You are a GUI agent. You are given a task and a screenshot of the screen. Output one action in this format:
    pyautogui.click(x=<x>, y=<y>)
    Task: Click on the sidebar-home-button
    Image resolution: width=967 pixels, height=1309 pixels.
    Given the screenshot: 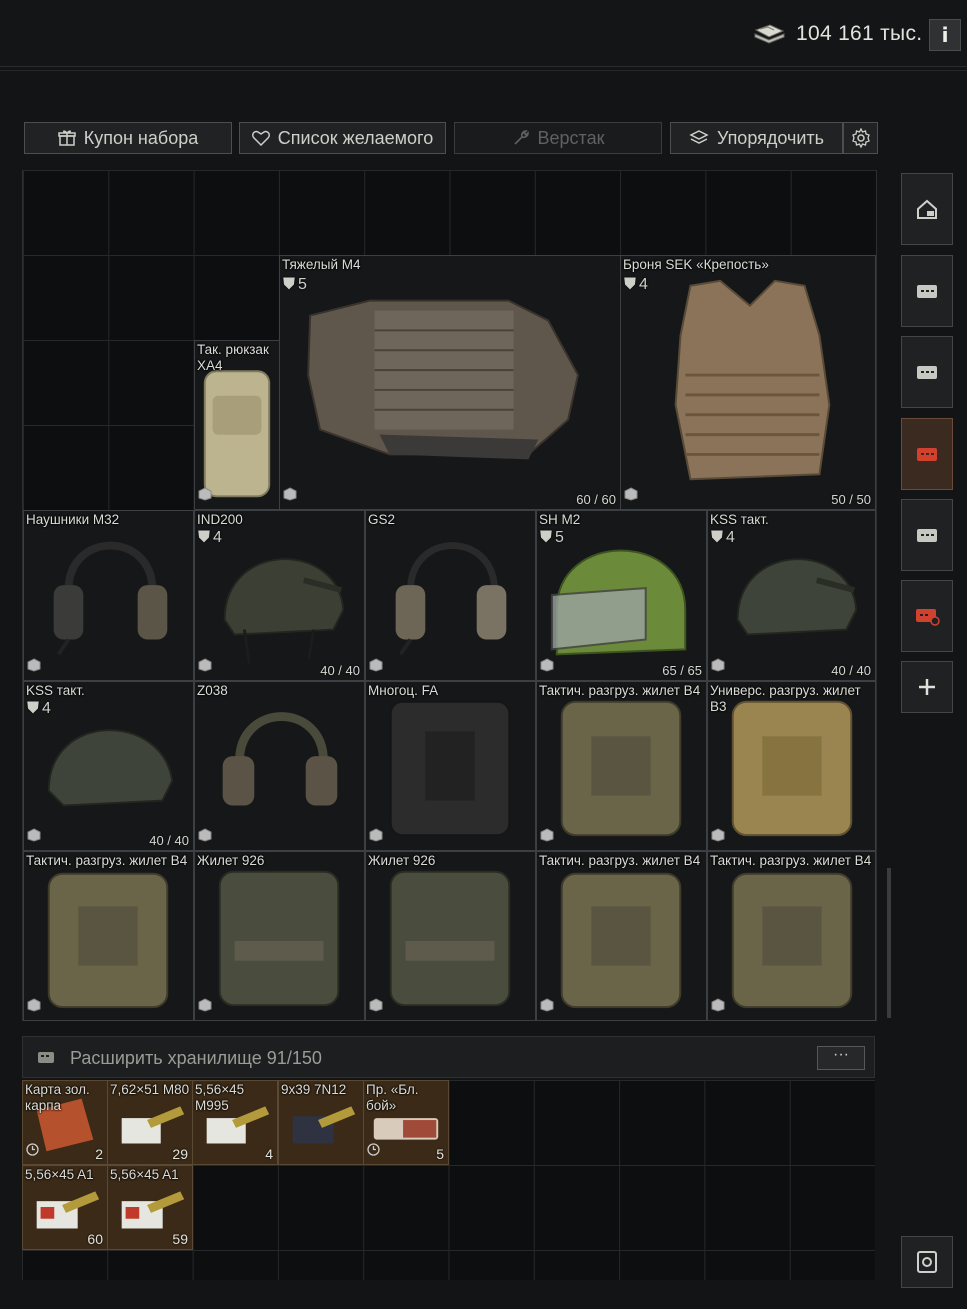 What is the action you would take?
    pyautogui.click(x=927, y=209)
    